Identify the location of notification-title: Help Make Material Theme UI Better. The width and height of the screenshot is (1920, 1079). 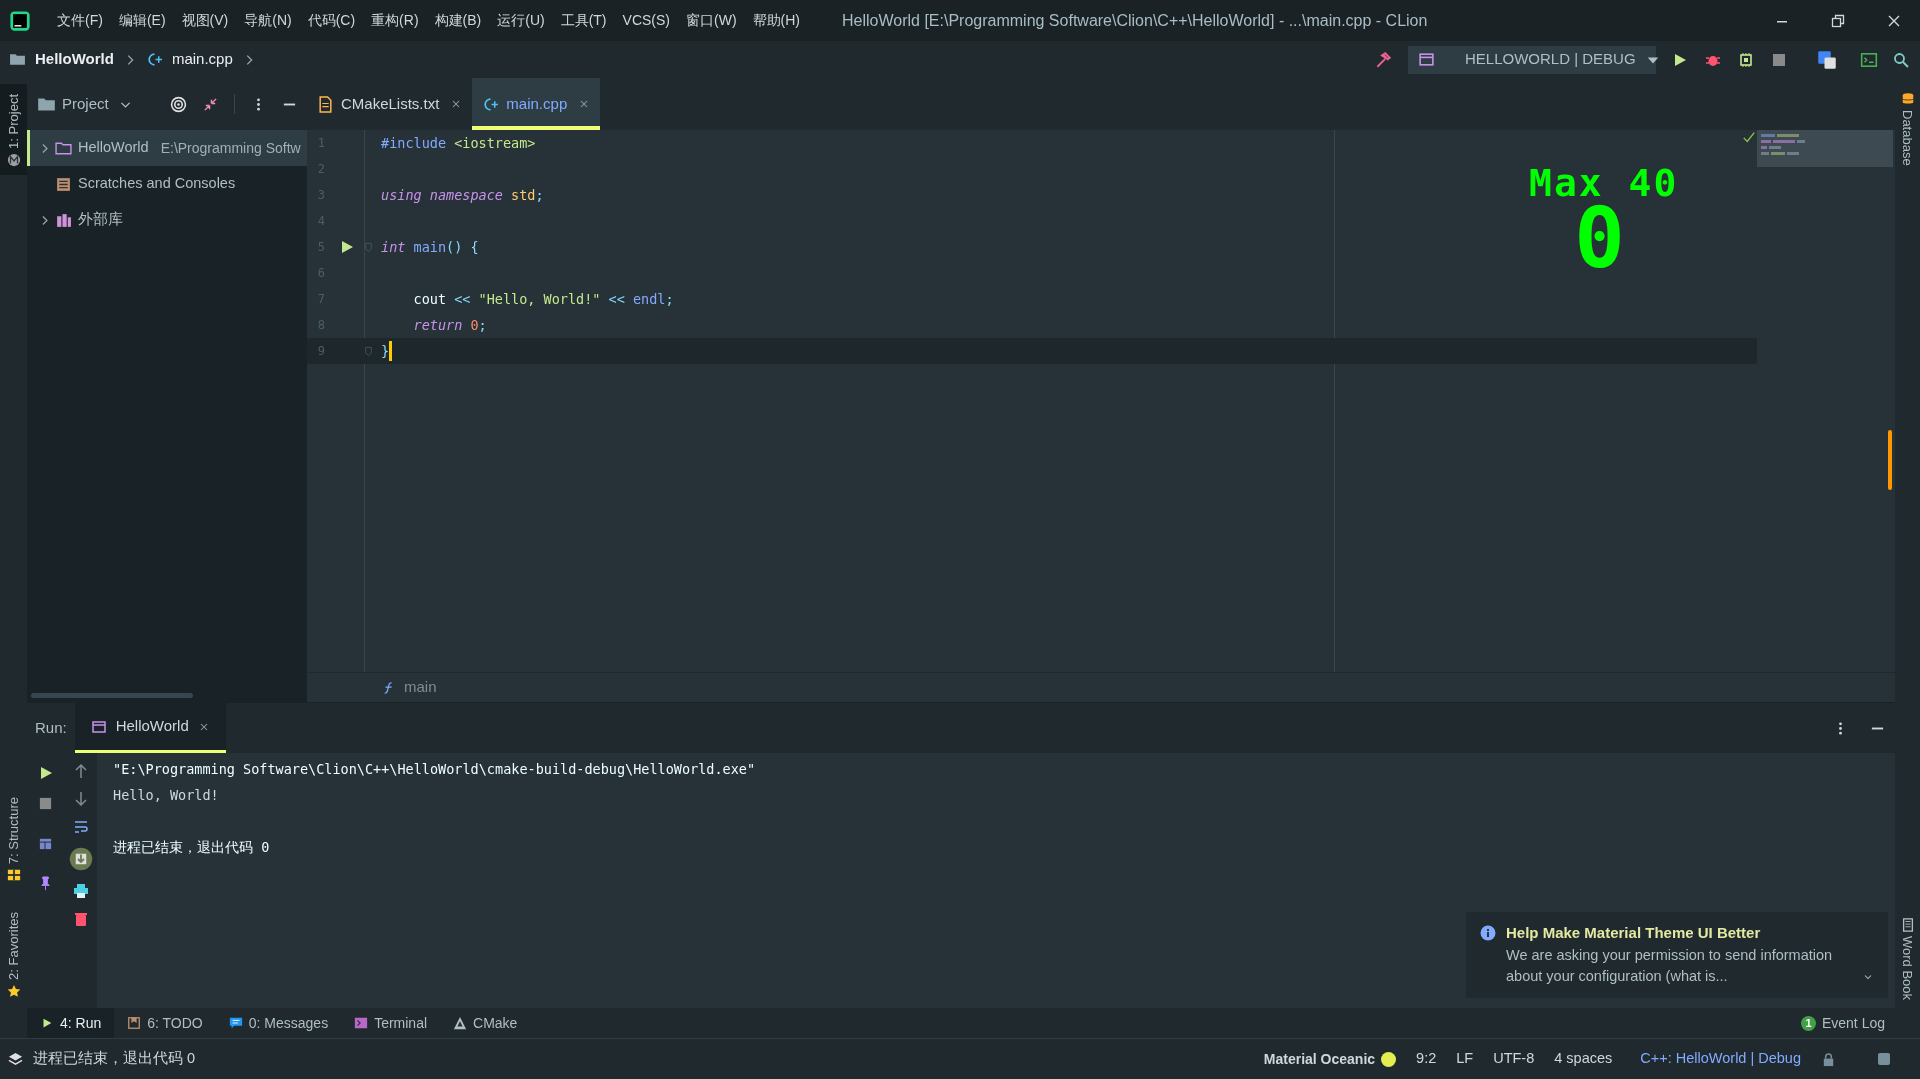
(1633, 933).